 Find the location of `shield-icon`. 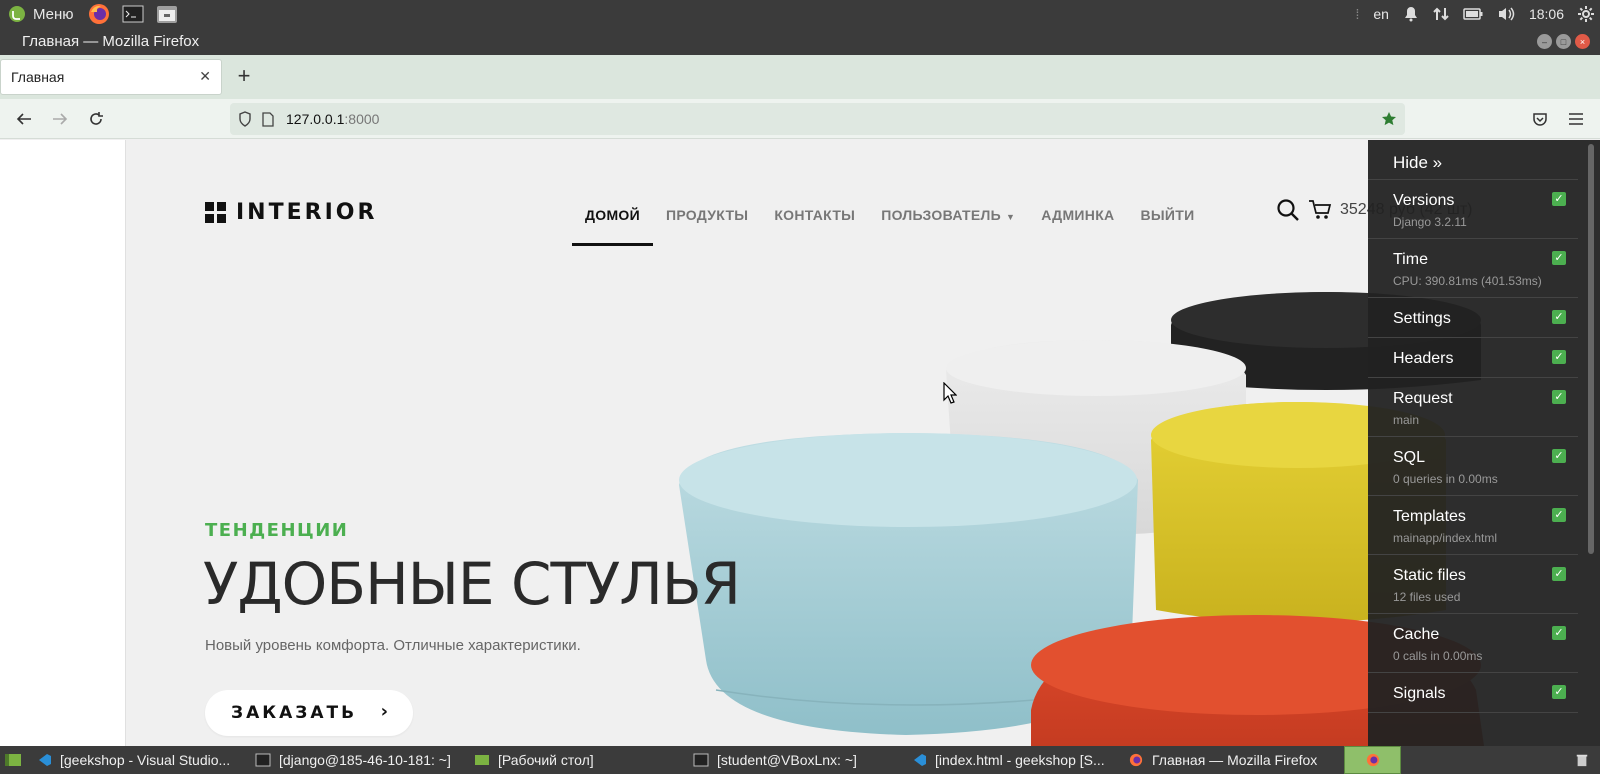

shield-icon is located at coordinates (245, 119).